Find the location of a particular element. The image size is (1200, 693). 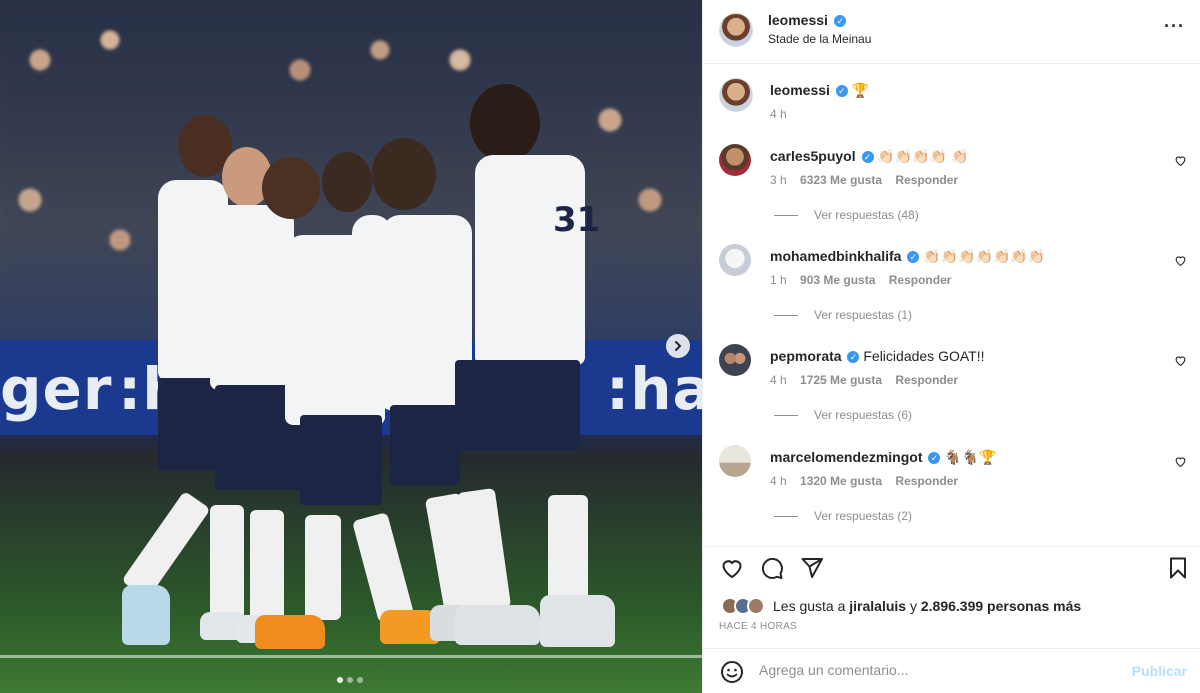

comment-text: 👏🏻👏🏻👏🏻👏🏻 👏🏻 is located at coordinates (923, 156).